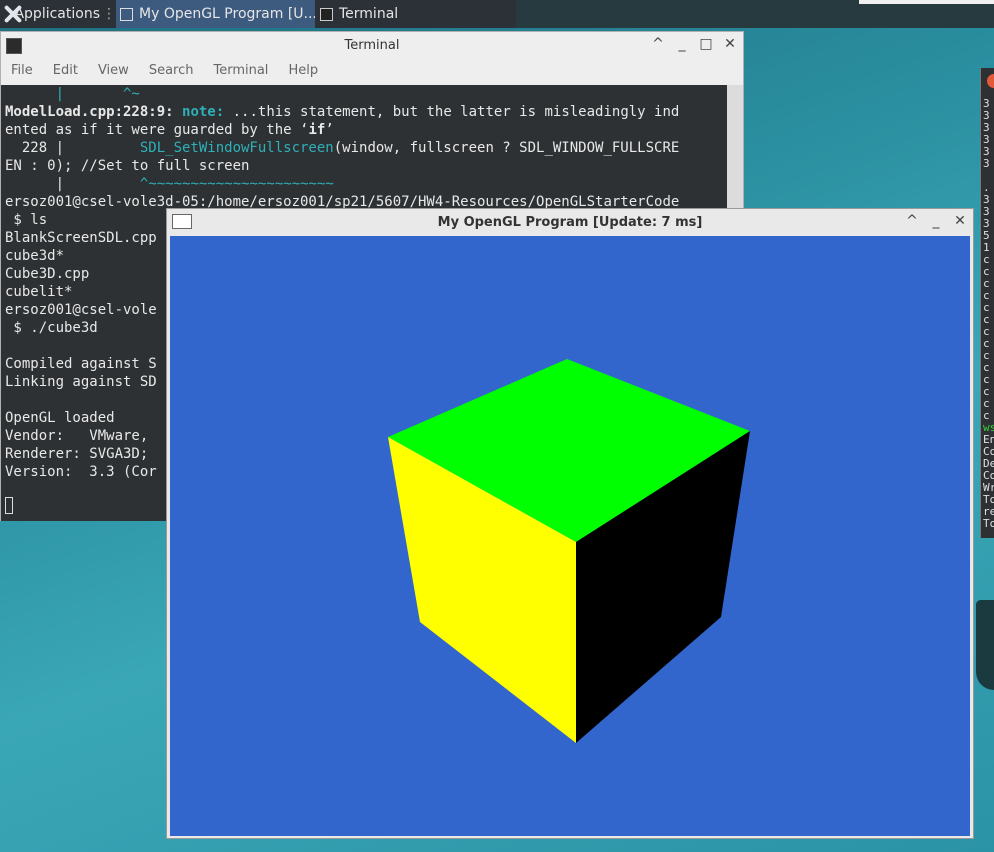  Describe the element at coordinates (127, 166) in the screenshot. I see `terminal-line: EN : 0); //Set to full screen` at that location.